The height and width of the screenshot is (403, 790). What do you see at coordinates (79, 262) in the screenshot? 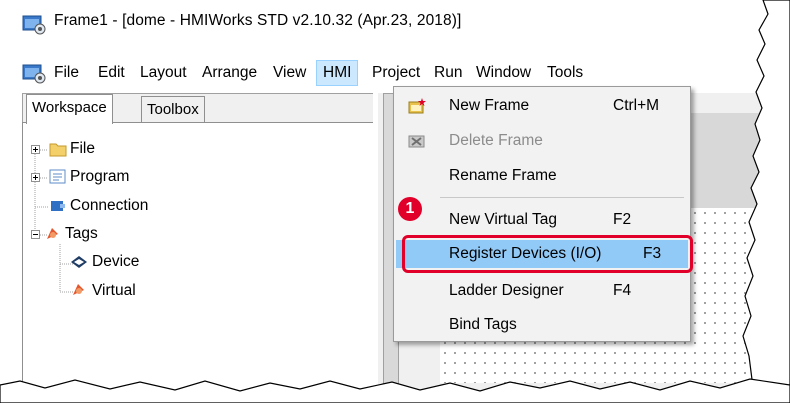
I see `device-icon` at bounding box center [79, 262].